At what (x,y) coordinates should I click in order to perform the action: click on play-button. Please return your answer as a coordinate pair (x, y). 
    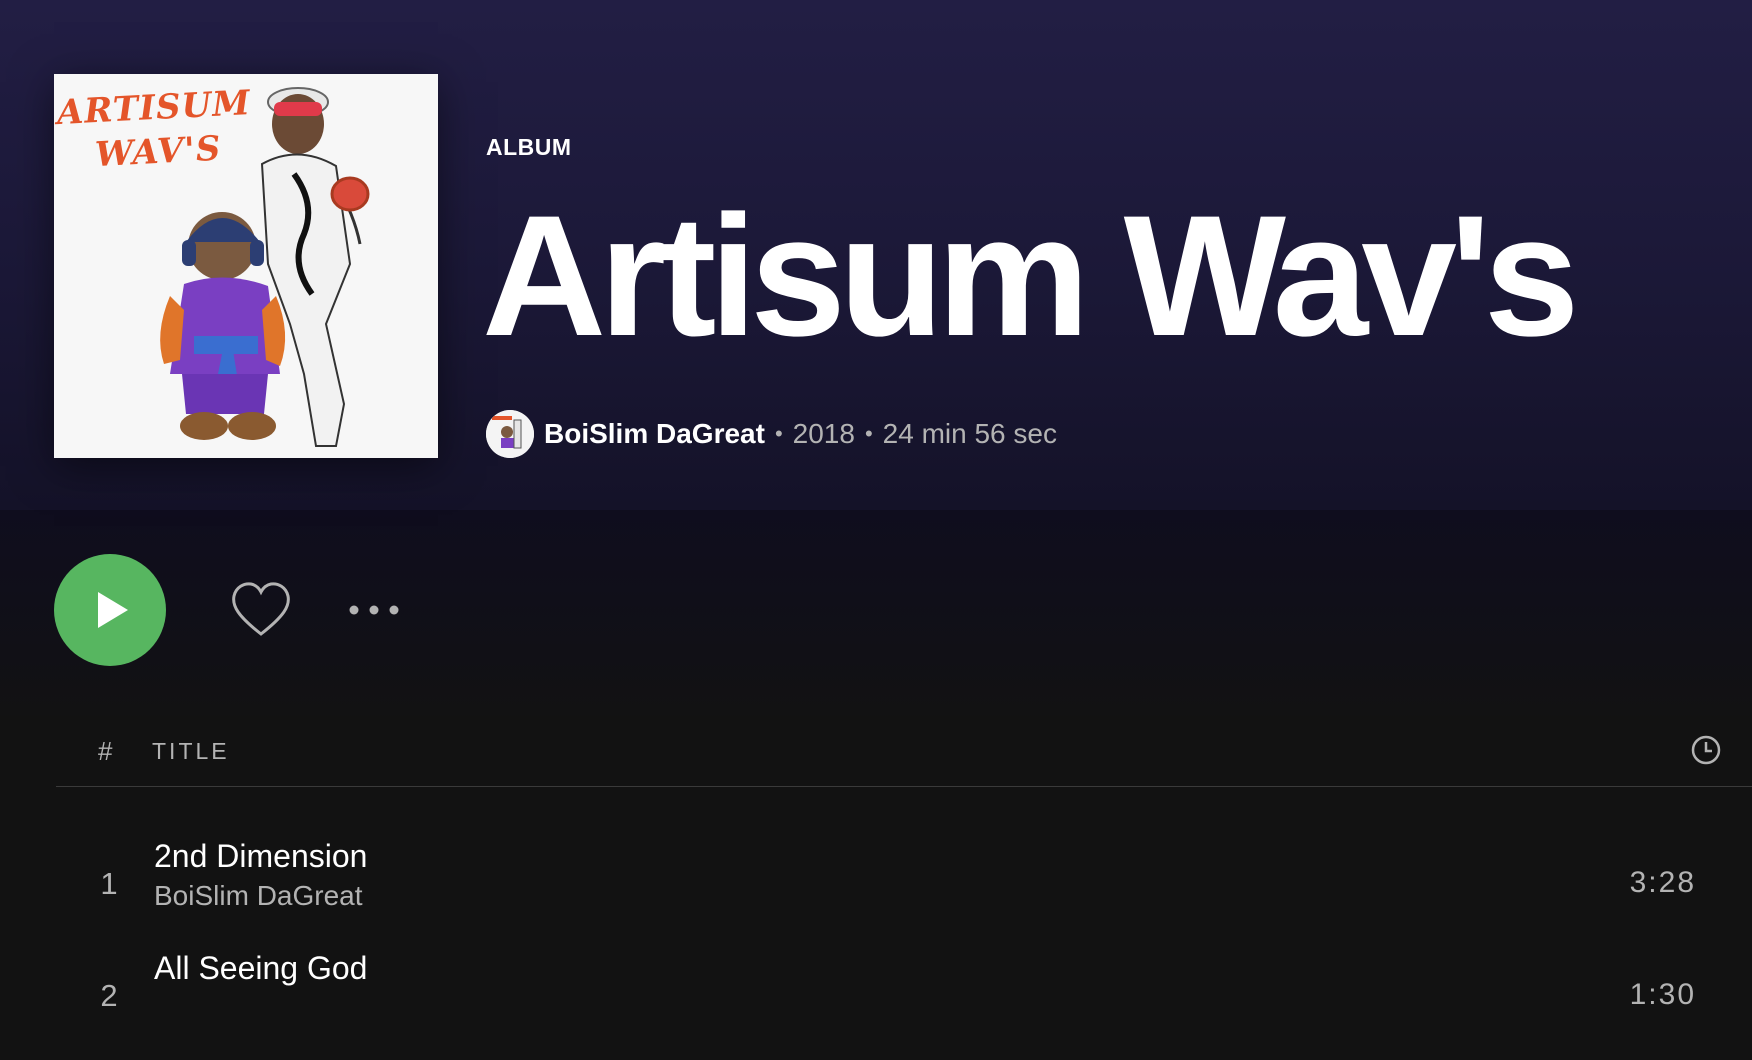
    Looking at the image, I should click on (110, 610).